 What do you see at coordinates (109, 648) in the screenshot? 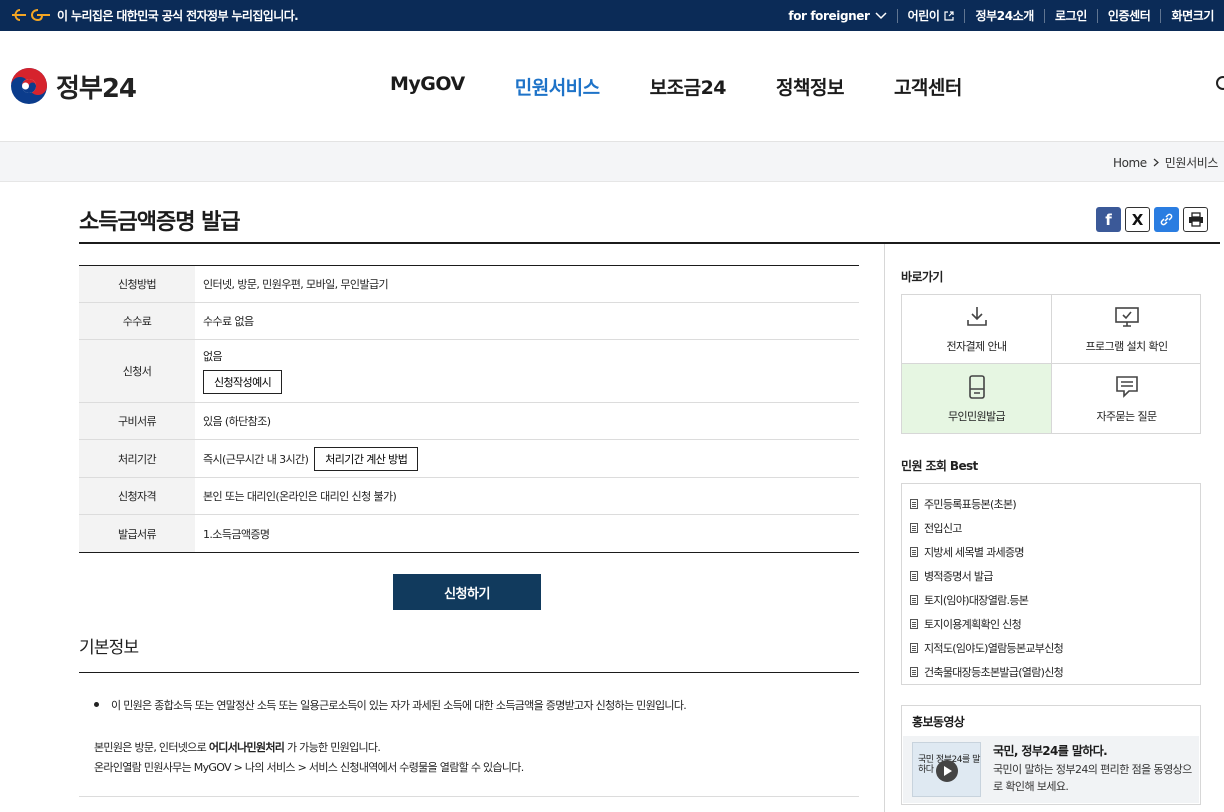
I see `basic-info-title: 기본정보` at bounding box center [109, 648].